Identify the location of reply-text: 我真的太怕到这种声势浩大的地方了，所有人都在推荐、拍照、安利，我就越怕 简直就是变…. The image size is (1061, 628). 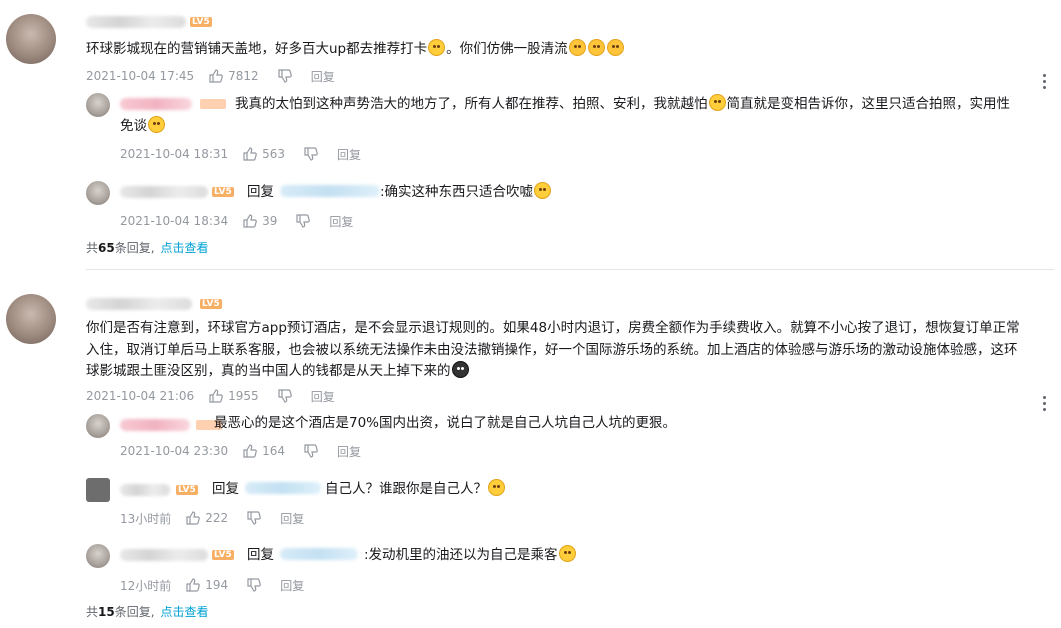
(622, 103).